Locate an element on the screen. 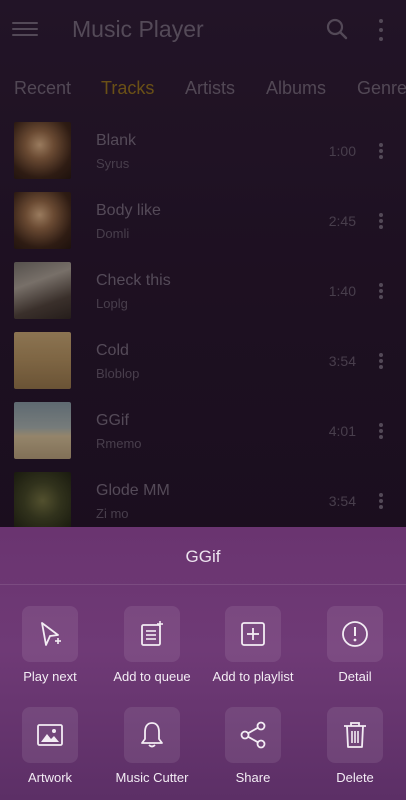 The height and width of the screenshot is (800, 406). share-button: Share is located at coordinates (253, 753).